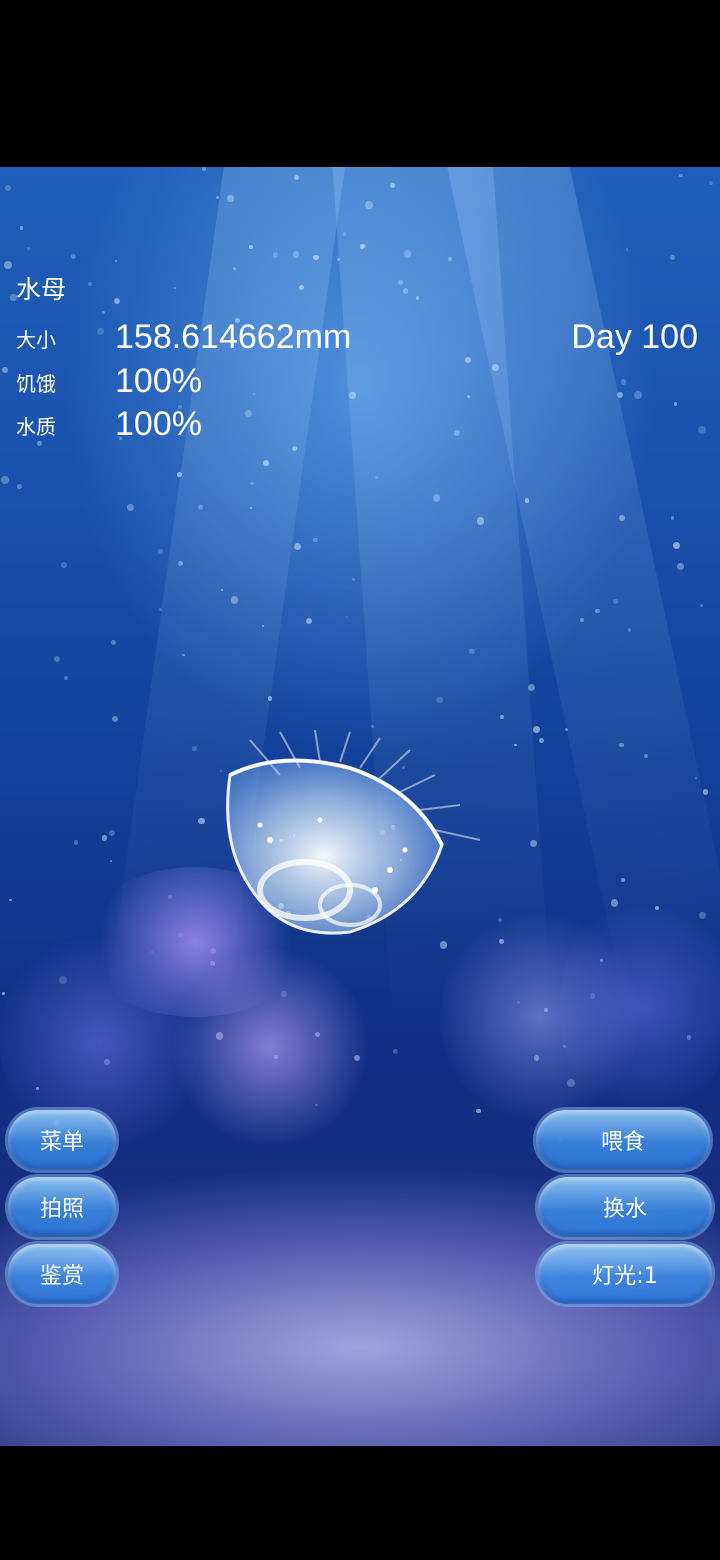 The width and height of the screenshot is (720, 1560). I want to click on status-bar-area, so click(360, 83).